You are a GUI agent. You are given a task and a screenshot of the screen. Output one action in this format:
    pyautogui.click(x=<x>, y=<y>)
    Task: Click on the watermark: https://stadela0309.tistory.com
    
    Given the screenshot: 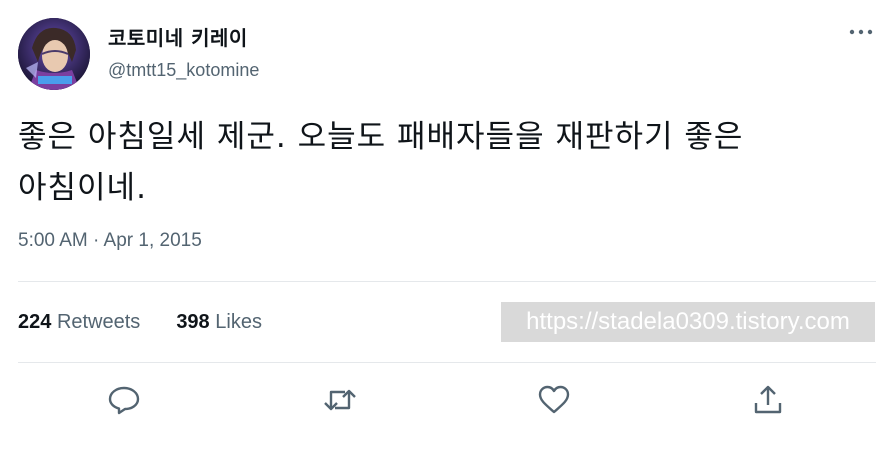 What is the action you would take?
    pyautogui.click(x=688, y=322)
    